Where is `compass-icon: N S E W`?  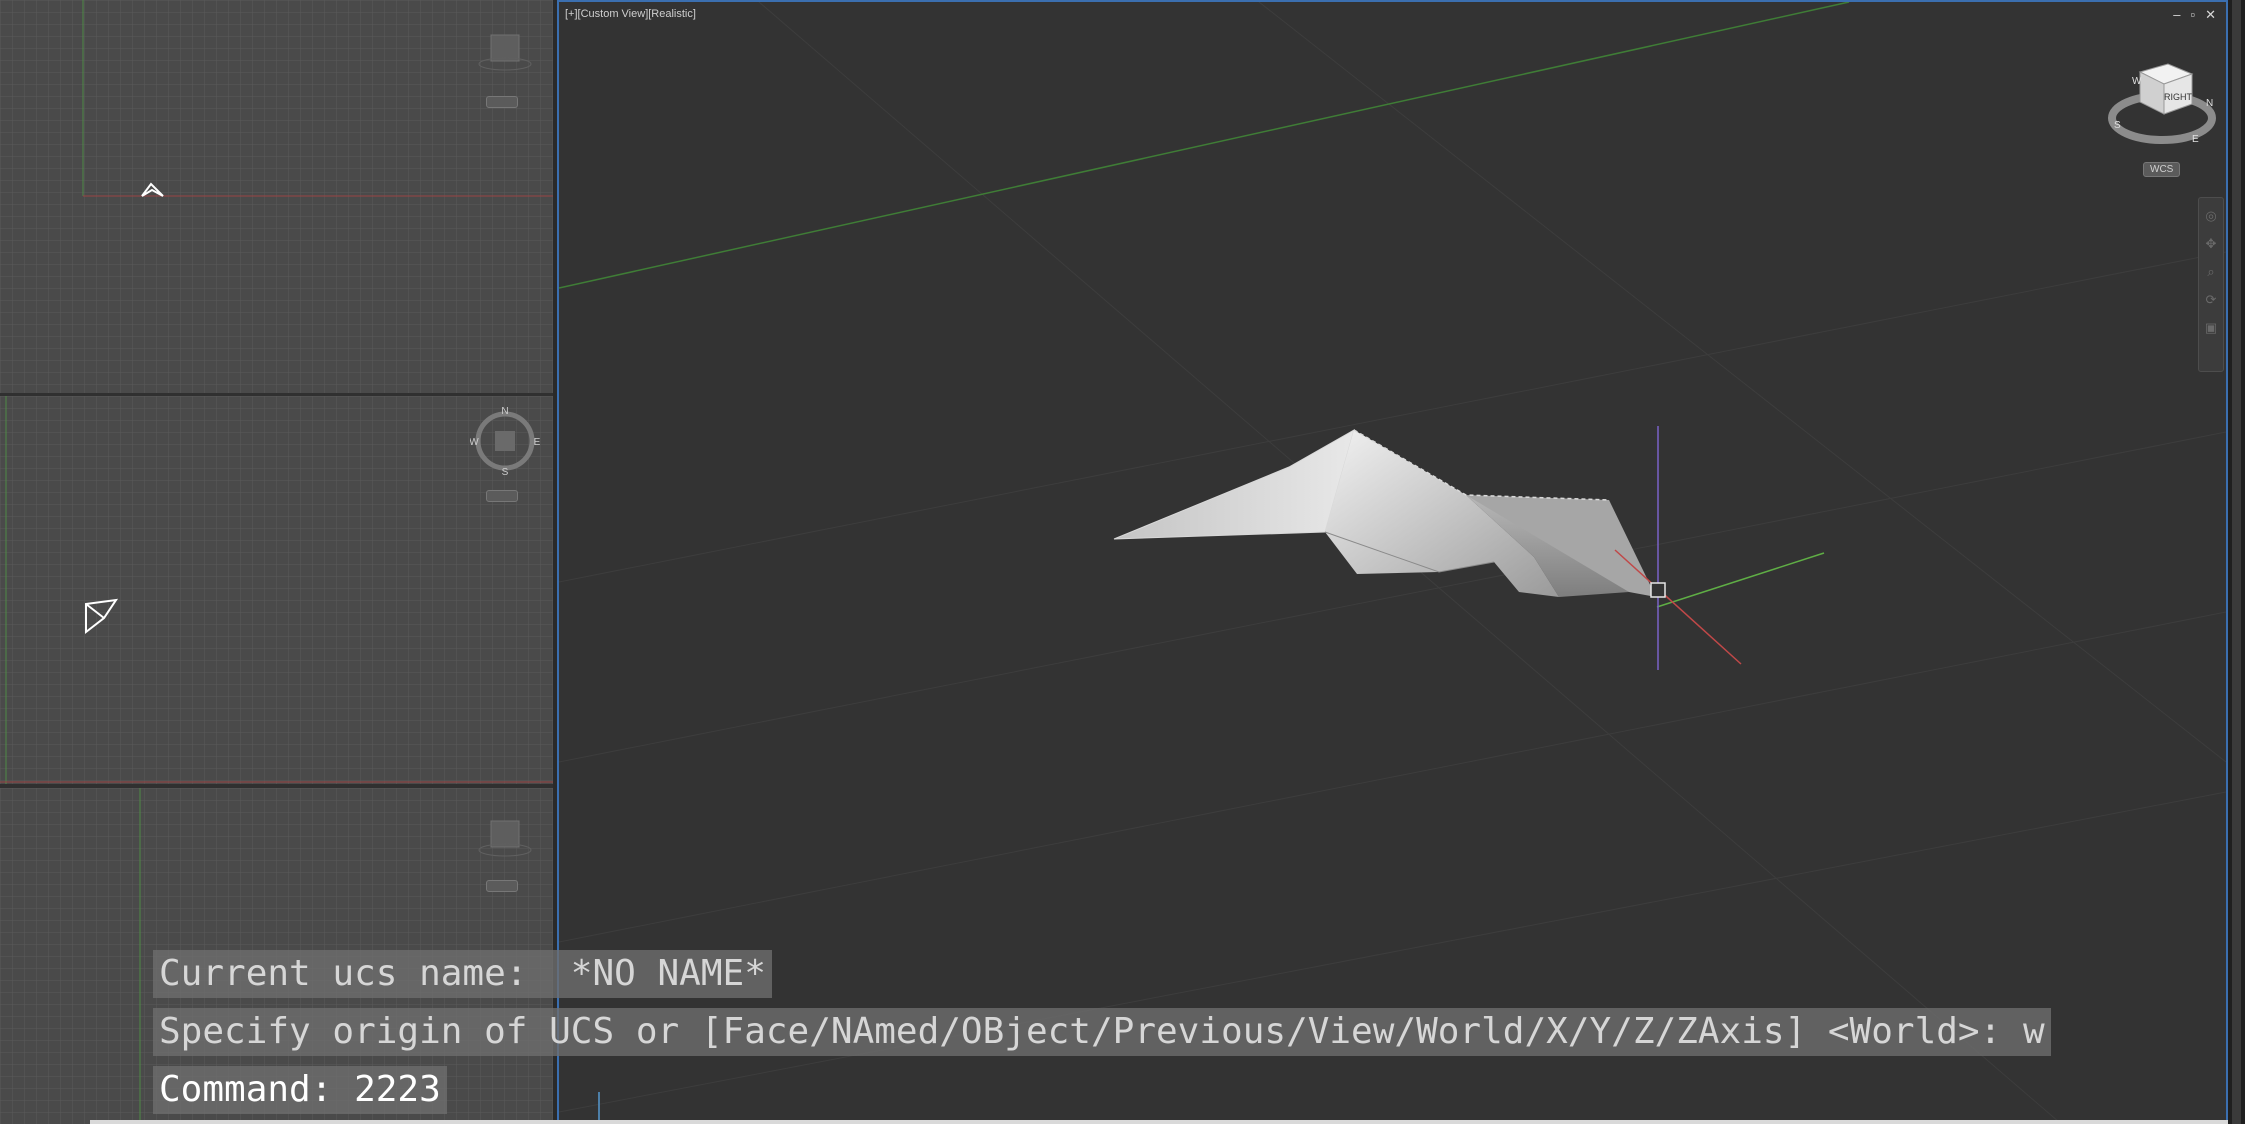
compass-icon: N S E W is located at coordinates (504, 442).